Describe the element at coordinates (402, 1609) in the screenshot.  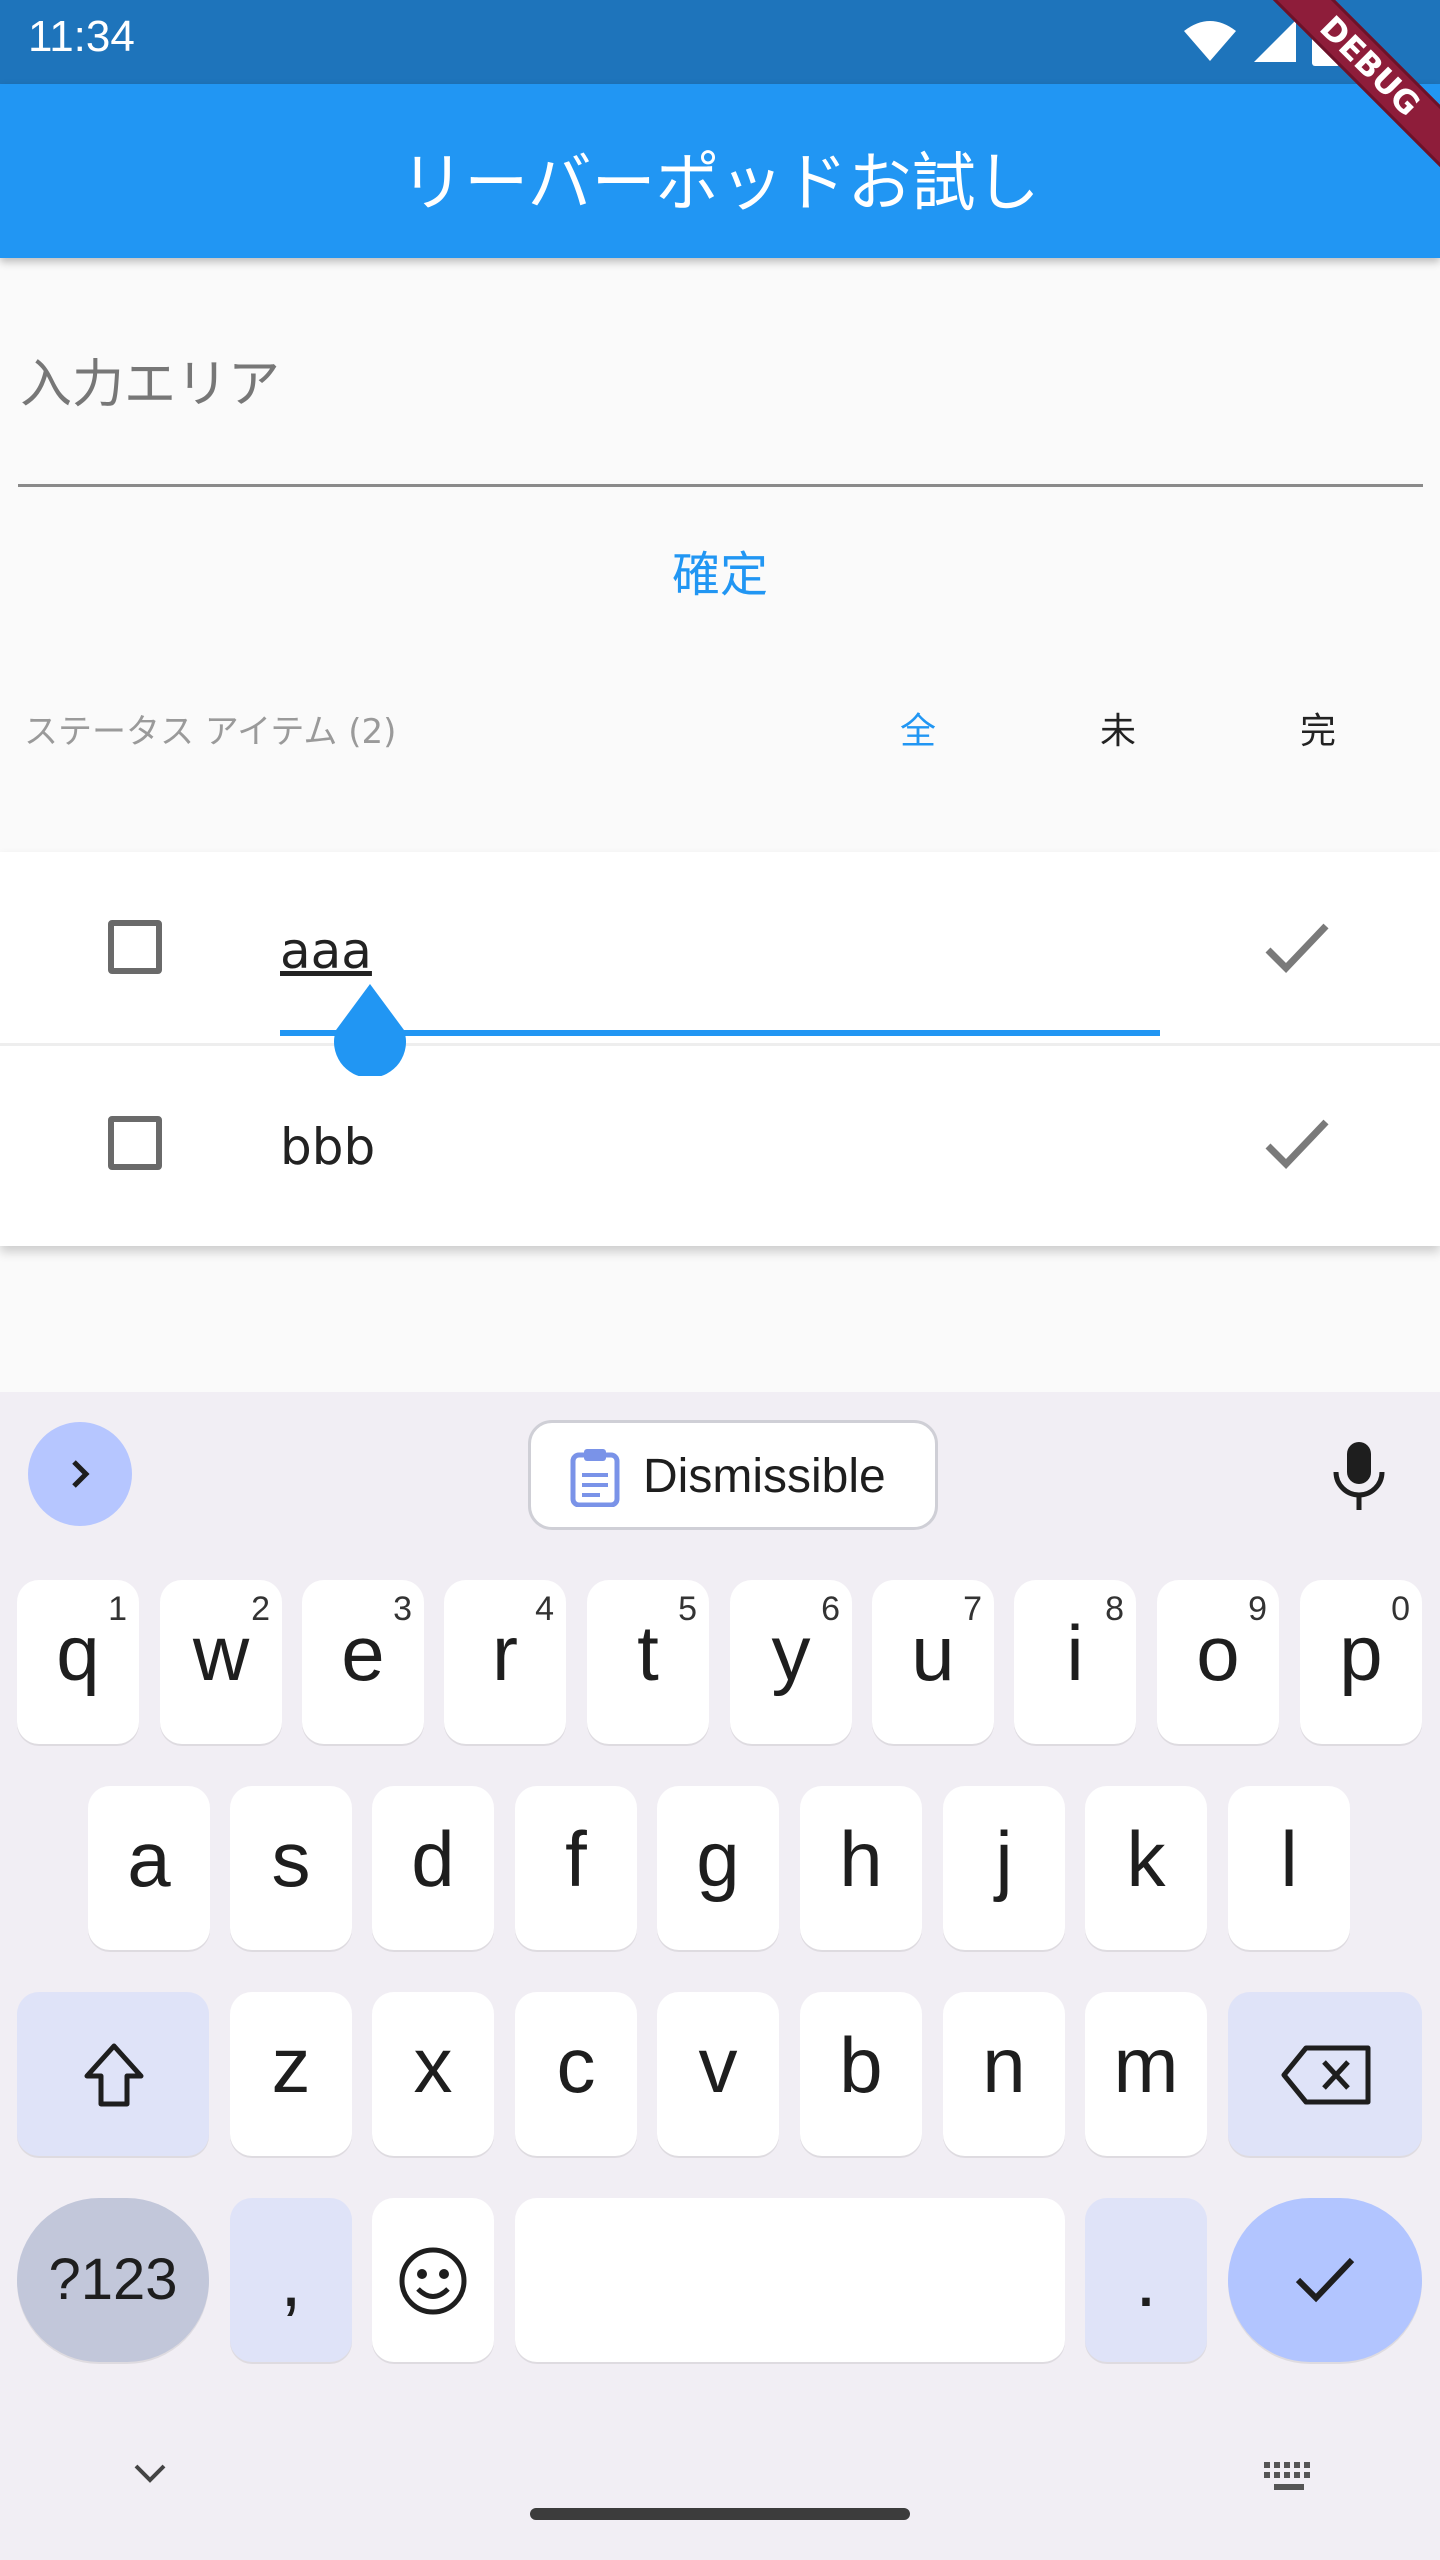
I see `key-hint: 3` at that location.